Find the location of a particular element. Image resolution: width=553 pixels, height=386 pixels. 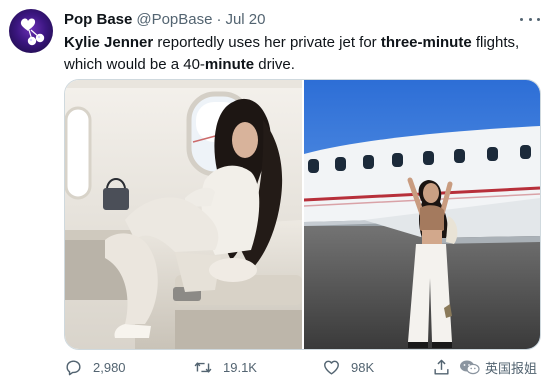

tweet-text-bold: three-minute is located at coordinates (426, 42).